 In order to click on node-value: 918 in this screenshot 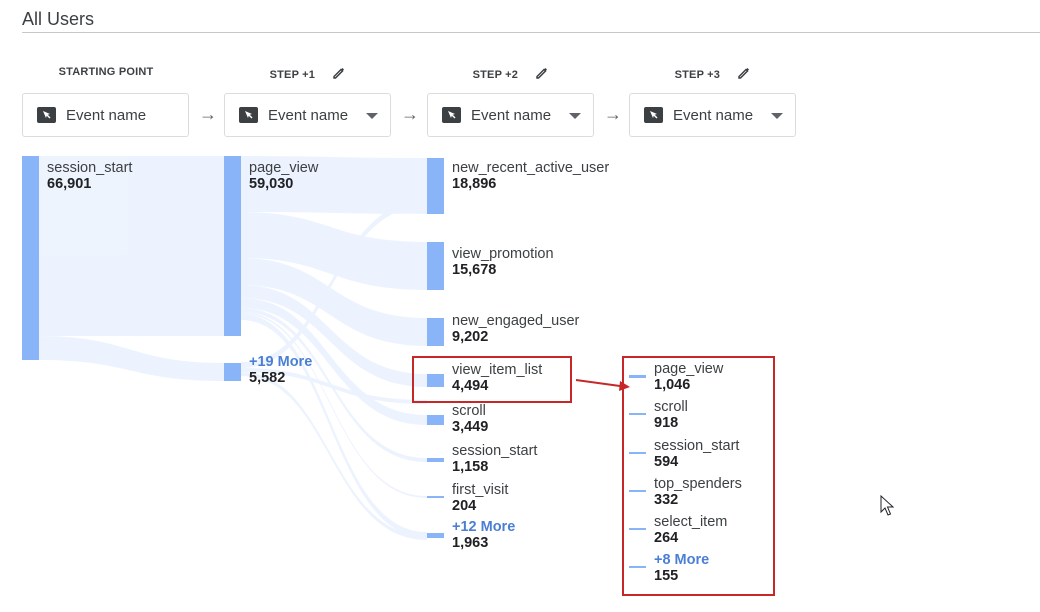, I will do `click(666, 423)`.